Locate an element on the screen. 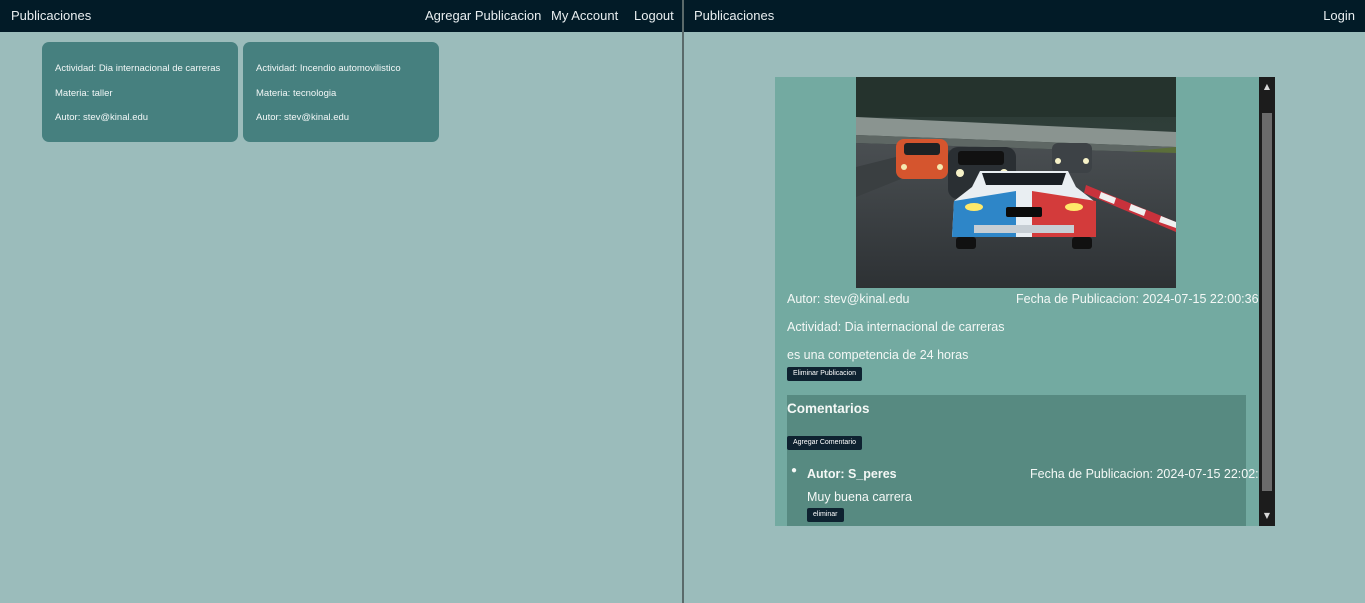 This screenshot has height=603, width=1365. card-subject: Materia: tecnologia is located at coordinates (296, 93).